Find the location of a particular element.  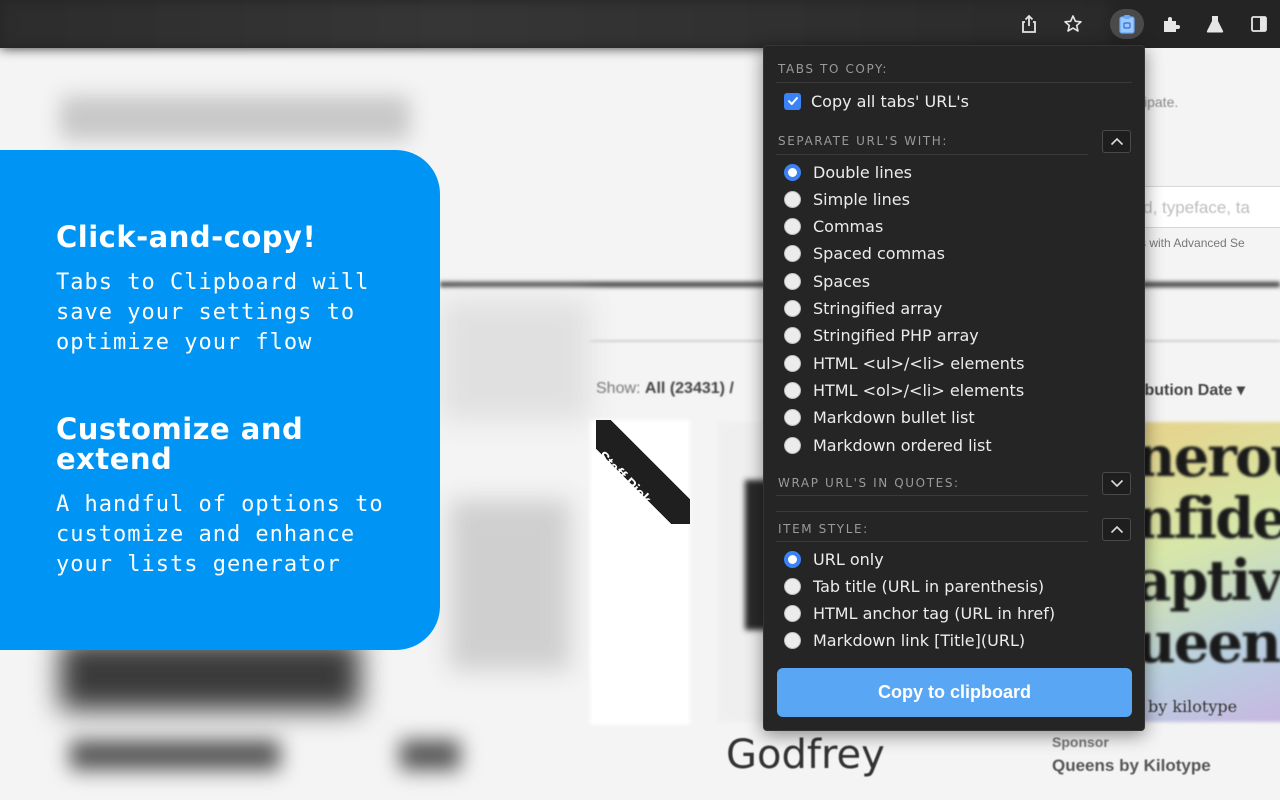

quotes-expand-button is located at coordinates (1116, 483).